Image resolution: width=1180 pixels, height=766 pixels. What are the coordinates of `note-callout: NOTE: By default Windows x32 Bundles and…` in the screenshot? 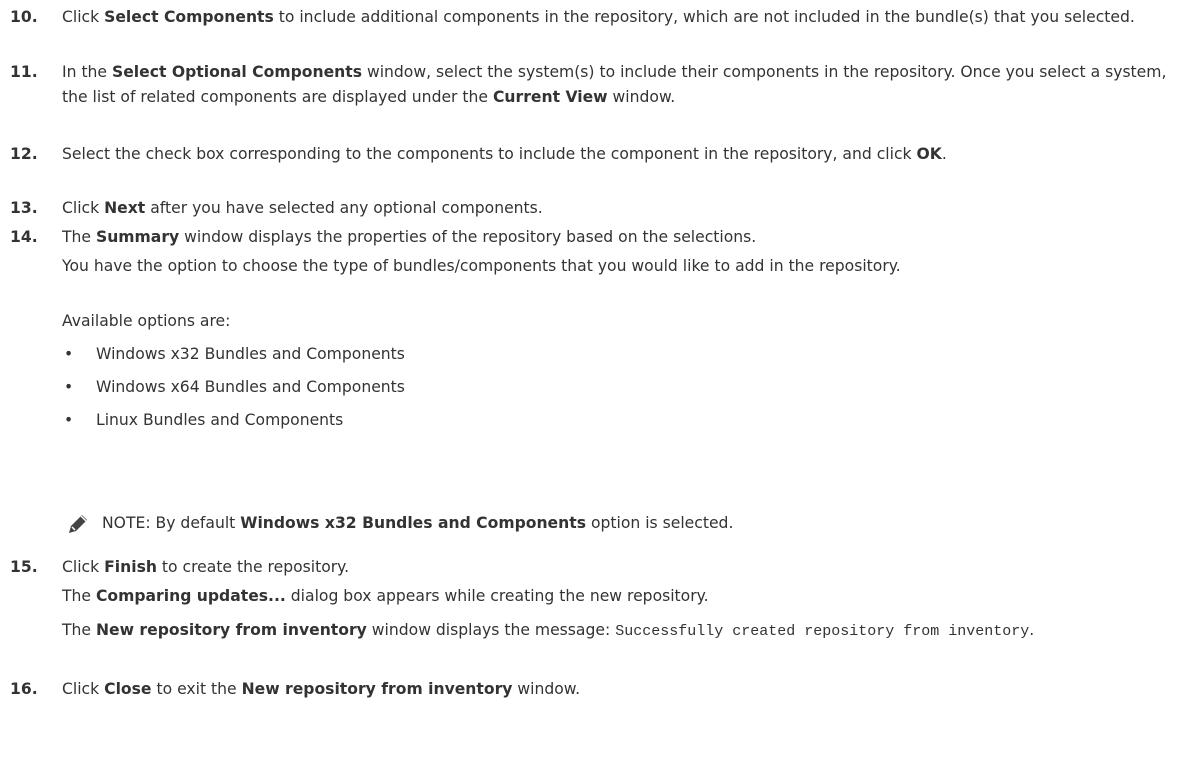 It's located at (619, 523).